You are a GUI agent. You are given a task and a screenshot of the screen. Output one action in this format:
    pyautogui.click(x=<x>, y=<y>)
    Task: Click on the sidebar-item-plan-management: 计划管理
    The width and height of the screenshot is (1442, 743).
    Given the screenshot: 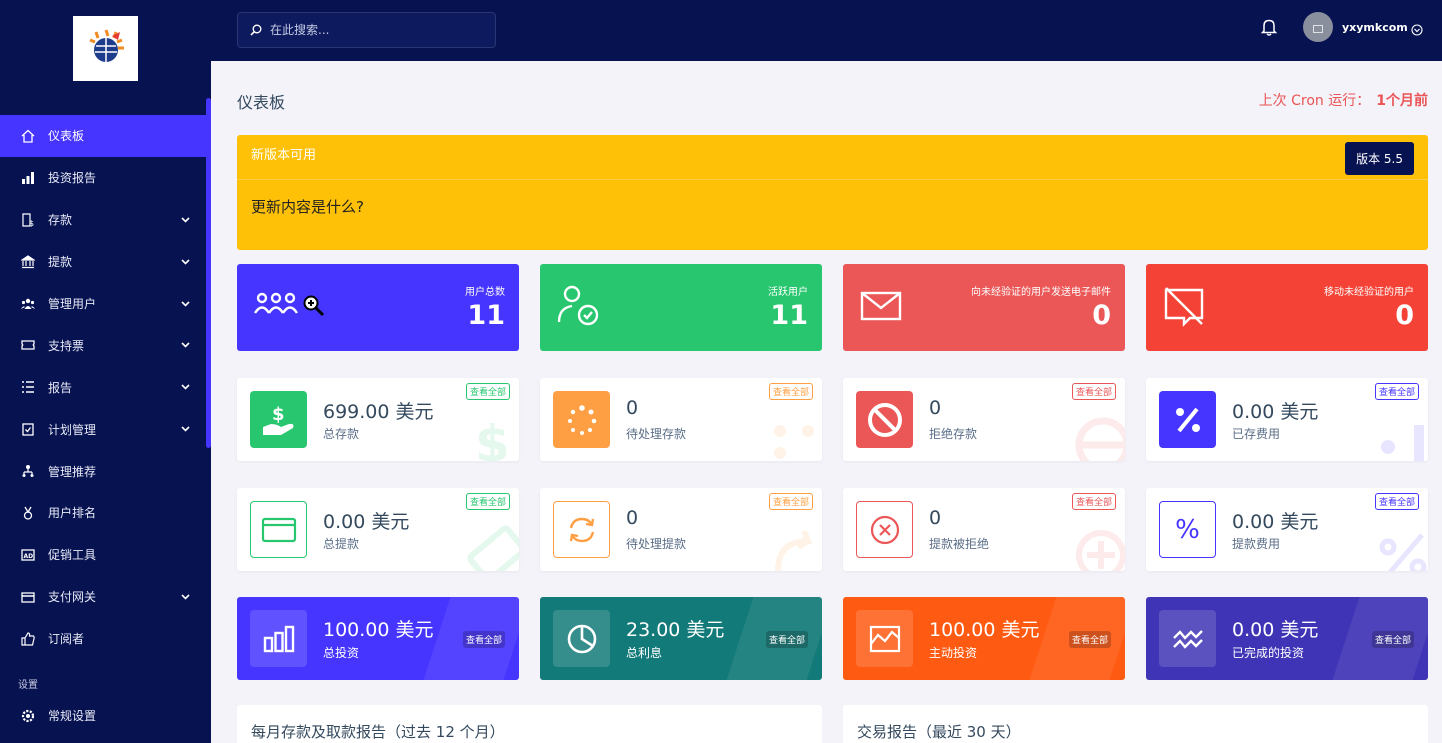 What is the action you would take?
    pyautogui.click(x=103, y=429)
    